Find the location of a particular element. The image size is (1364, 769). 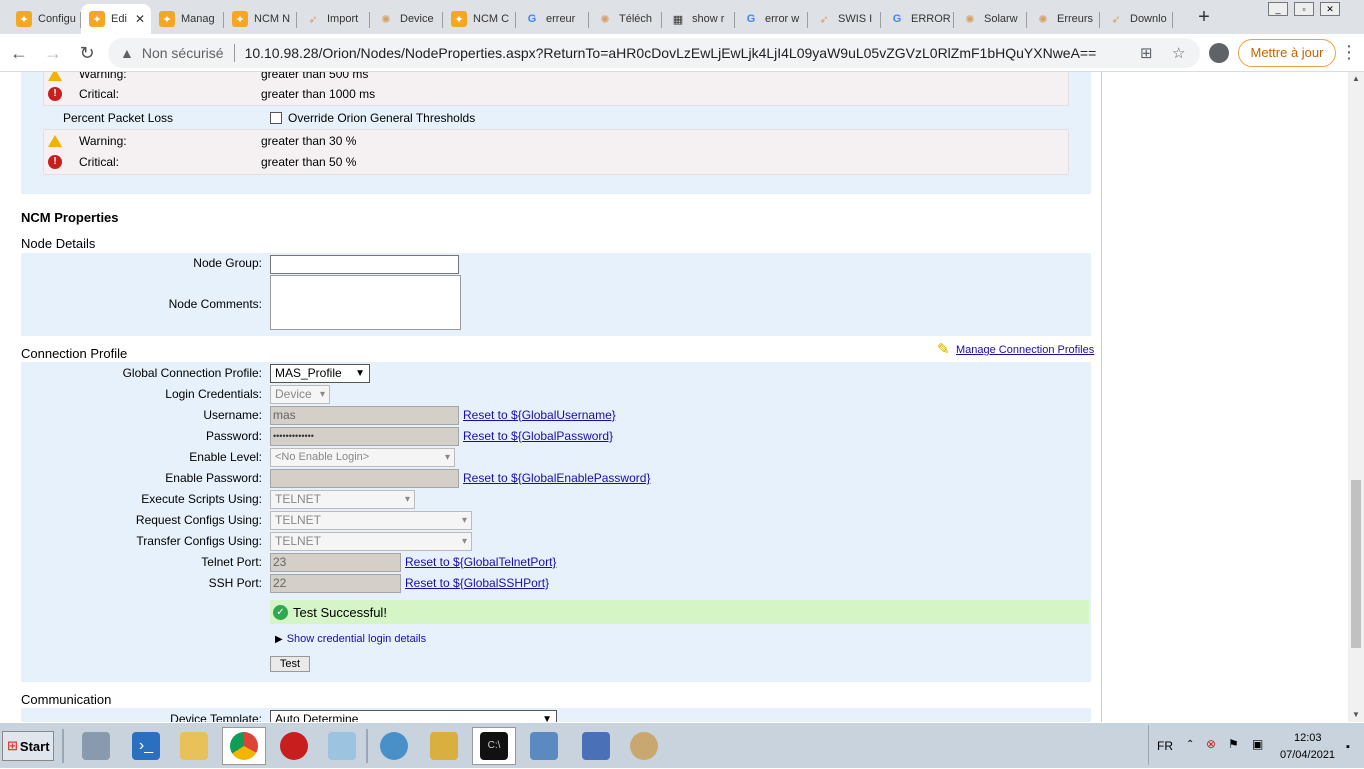

browser-tab: ➶ Import is located at coordinates (333, 19).